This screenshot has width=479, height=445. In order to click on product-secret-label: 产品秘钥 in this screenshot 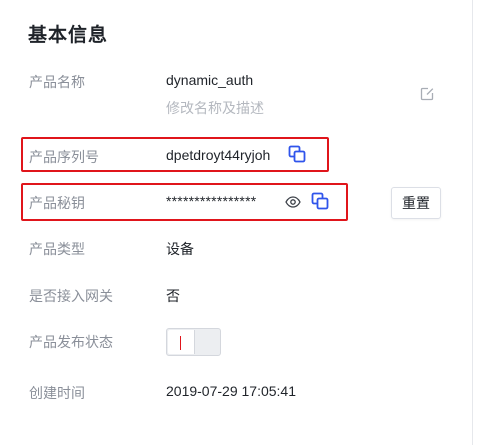, I will do `click(57, 203)`.